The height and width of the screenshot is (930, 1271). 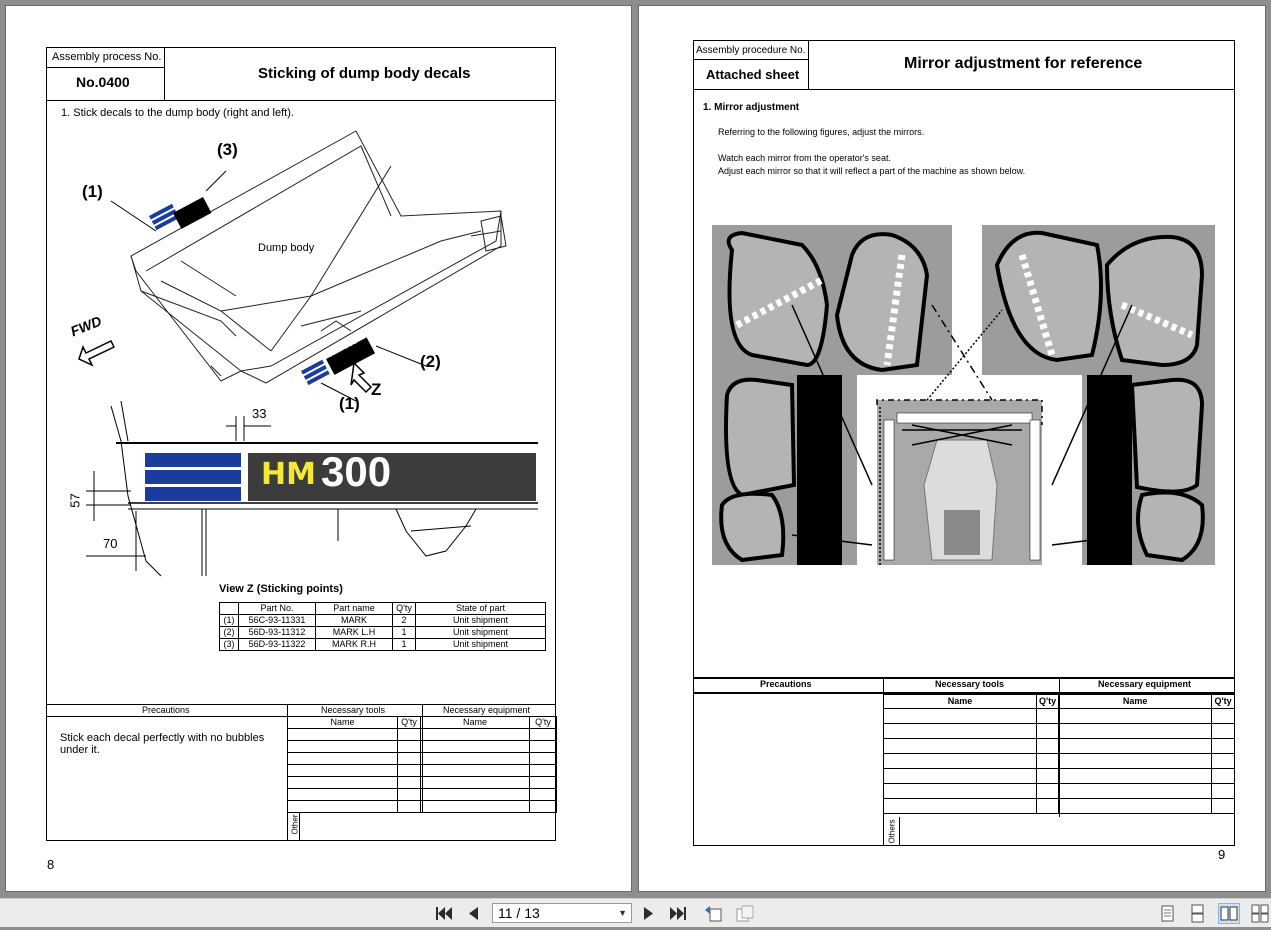 What do you see at coordinates (281, 589) in the screenshot?
I see `view-z-label: View Z (Sticking points)` at bounding box center [281, 589].